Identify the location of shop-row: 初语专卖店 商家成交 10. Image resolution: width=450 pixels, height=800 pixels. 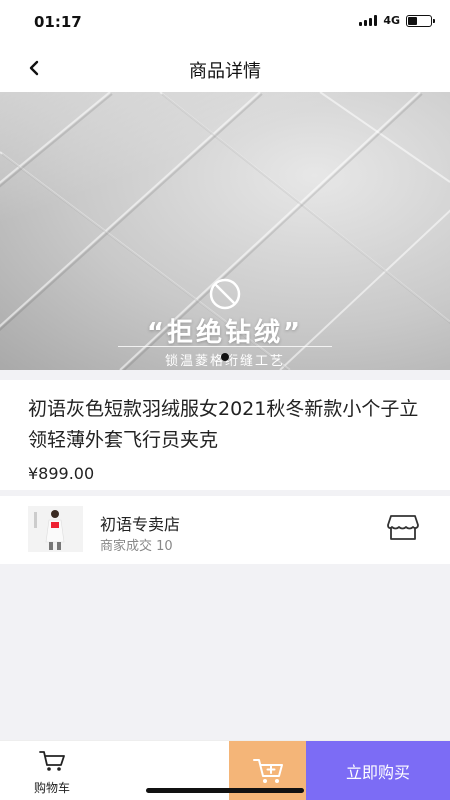
(225, 530).